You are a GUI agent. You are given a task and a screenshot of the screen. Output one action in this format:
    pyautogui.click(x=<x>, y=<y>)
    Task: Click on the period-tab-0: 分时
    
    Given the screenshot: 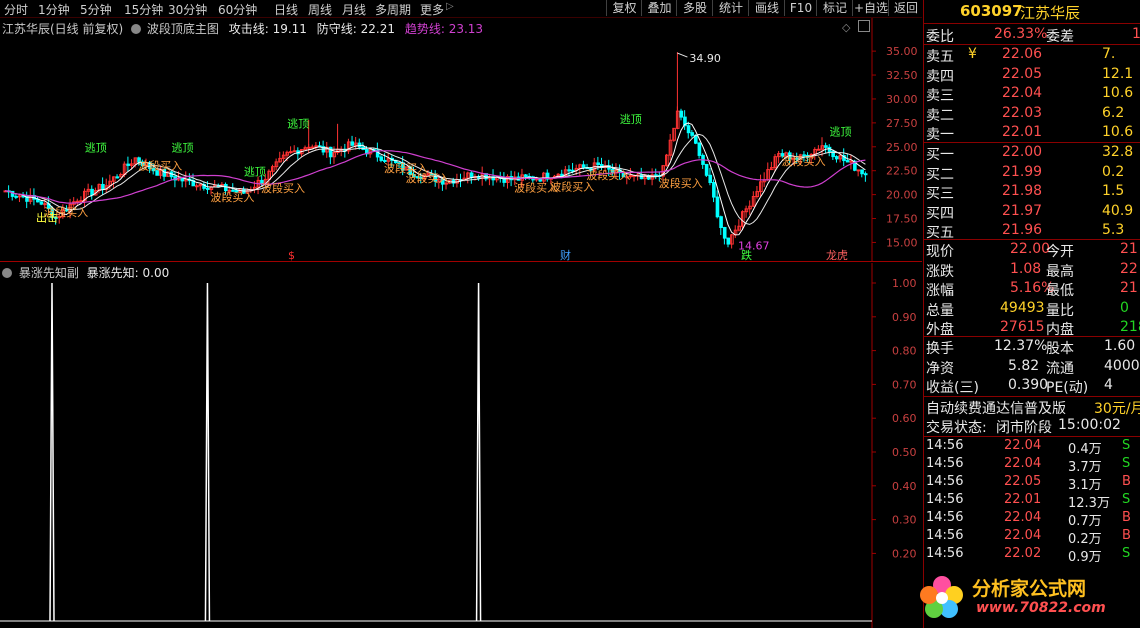 What is the action you would take?
    pyautogui.click(x=16, y=9)
    